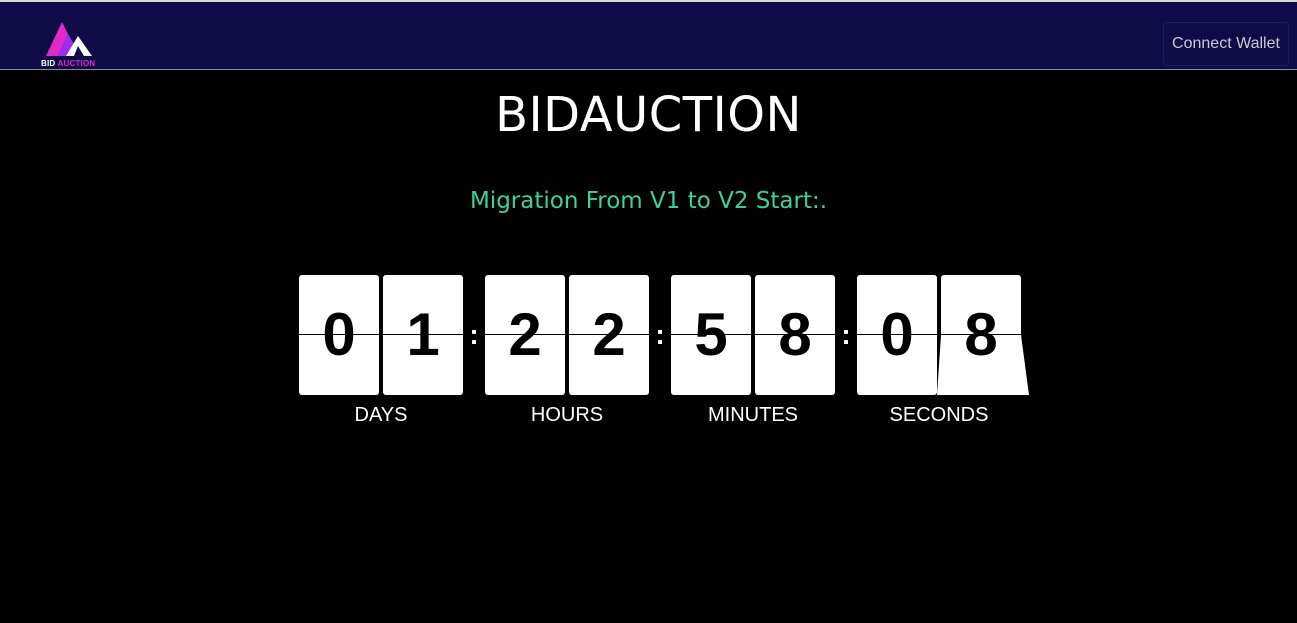 The height and width of the screenshot is (623, 1297). I want to click on logo-mark-icon, so click(69, 39).